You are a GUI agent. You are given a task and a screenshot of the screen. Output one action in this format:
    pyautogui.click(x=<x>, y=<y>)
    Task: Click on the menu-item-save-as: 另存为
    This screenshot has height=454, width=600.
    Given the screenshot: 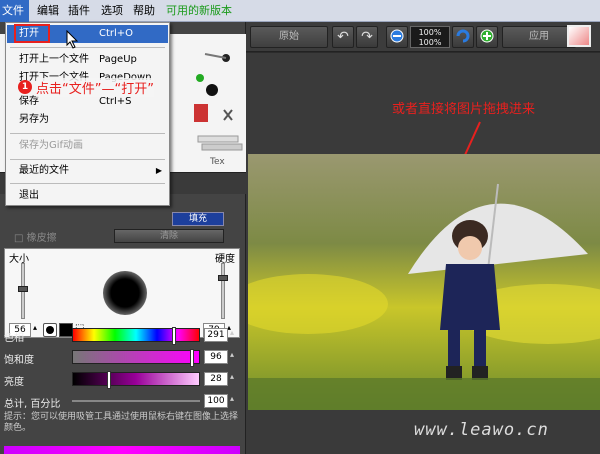 What is the action you would take?
    pyautogui.click(x=87, y=120)
    